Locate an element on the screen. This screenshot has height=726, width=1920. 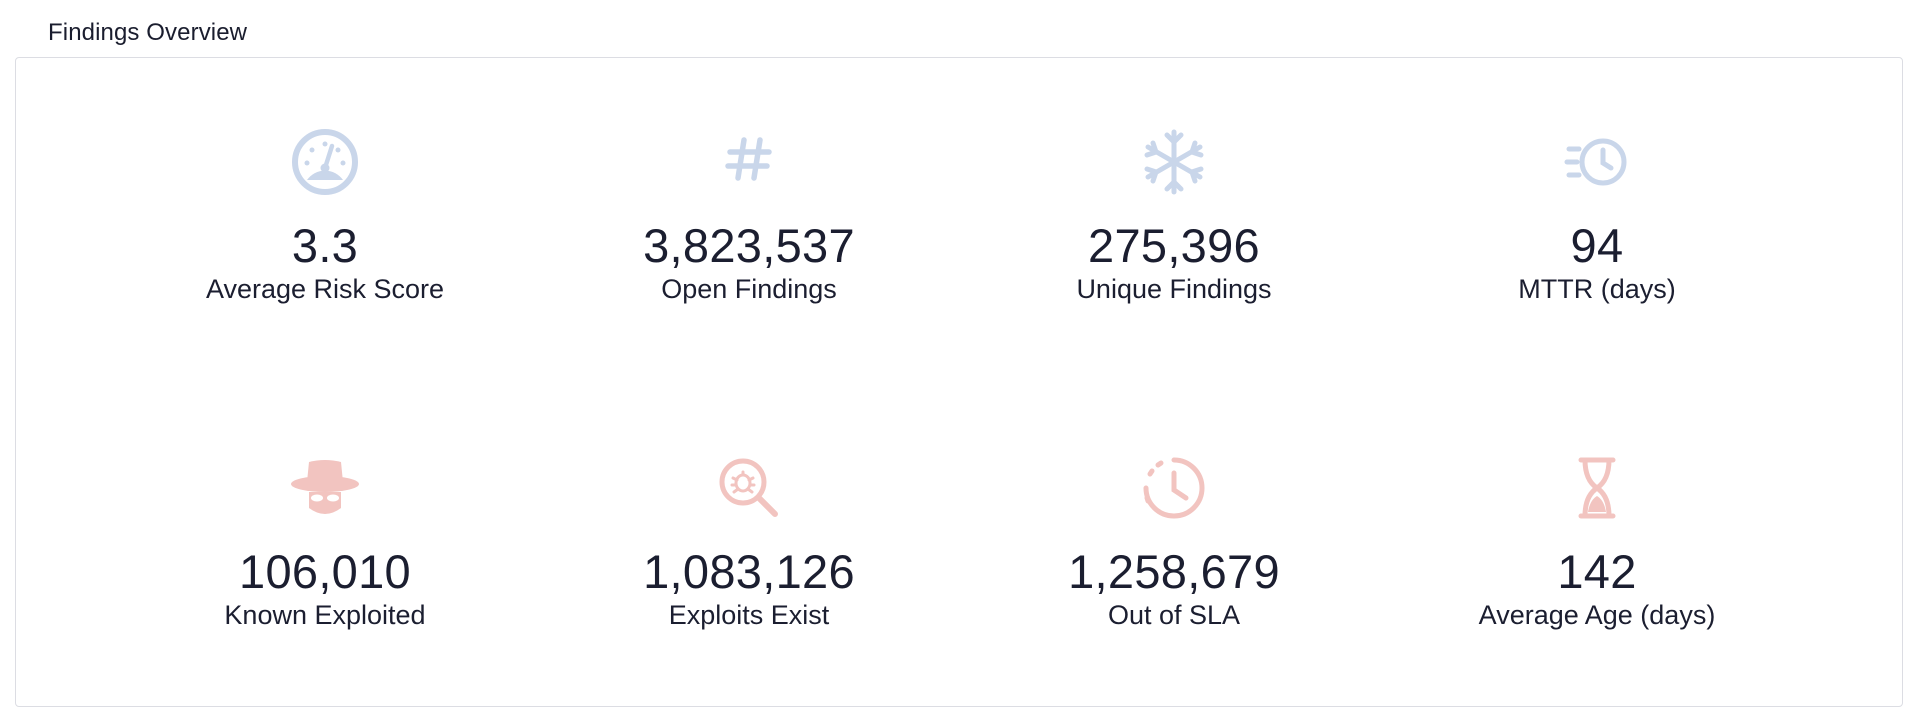
metric-label: Exploits Exist is located at coordinates (749, 615).